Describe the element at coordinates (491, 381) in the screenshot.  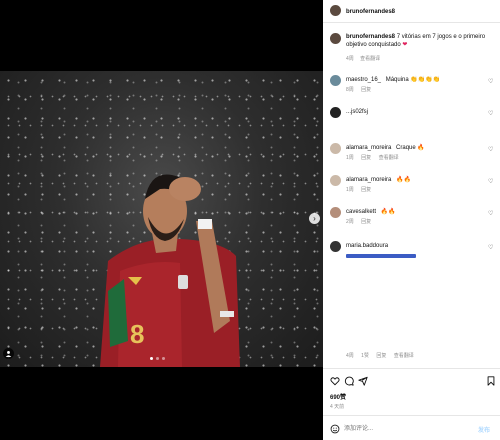
I see `bookmark-icon` at that location.